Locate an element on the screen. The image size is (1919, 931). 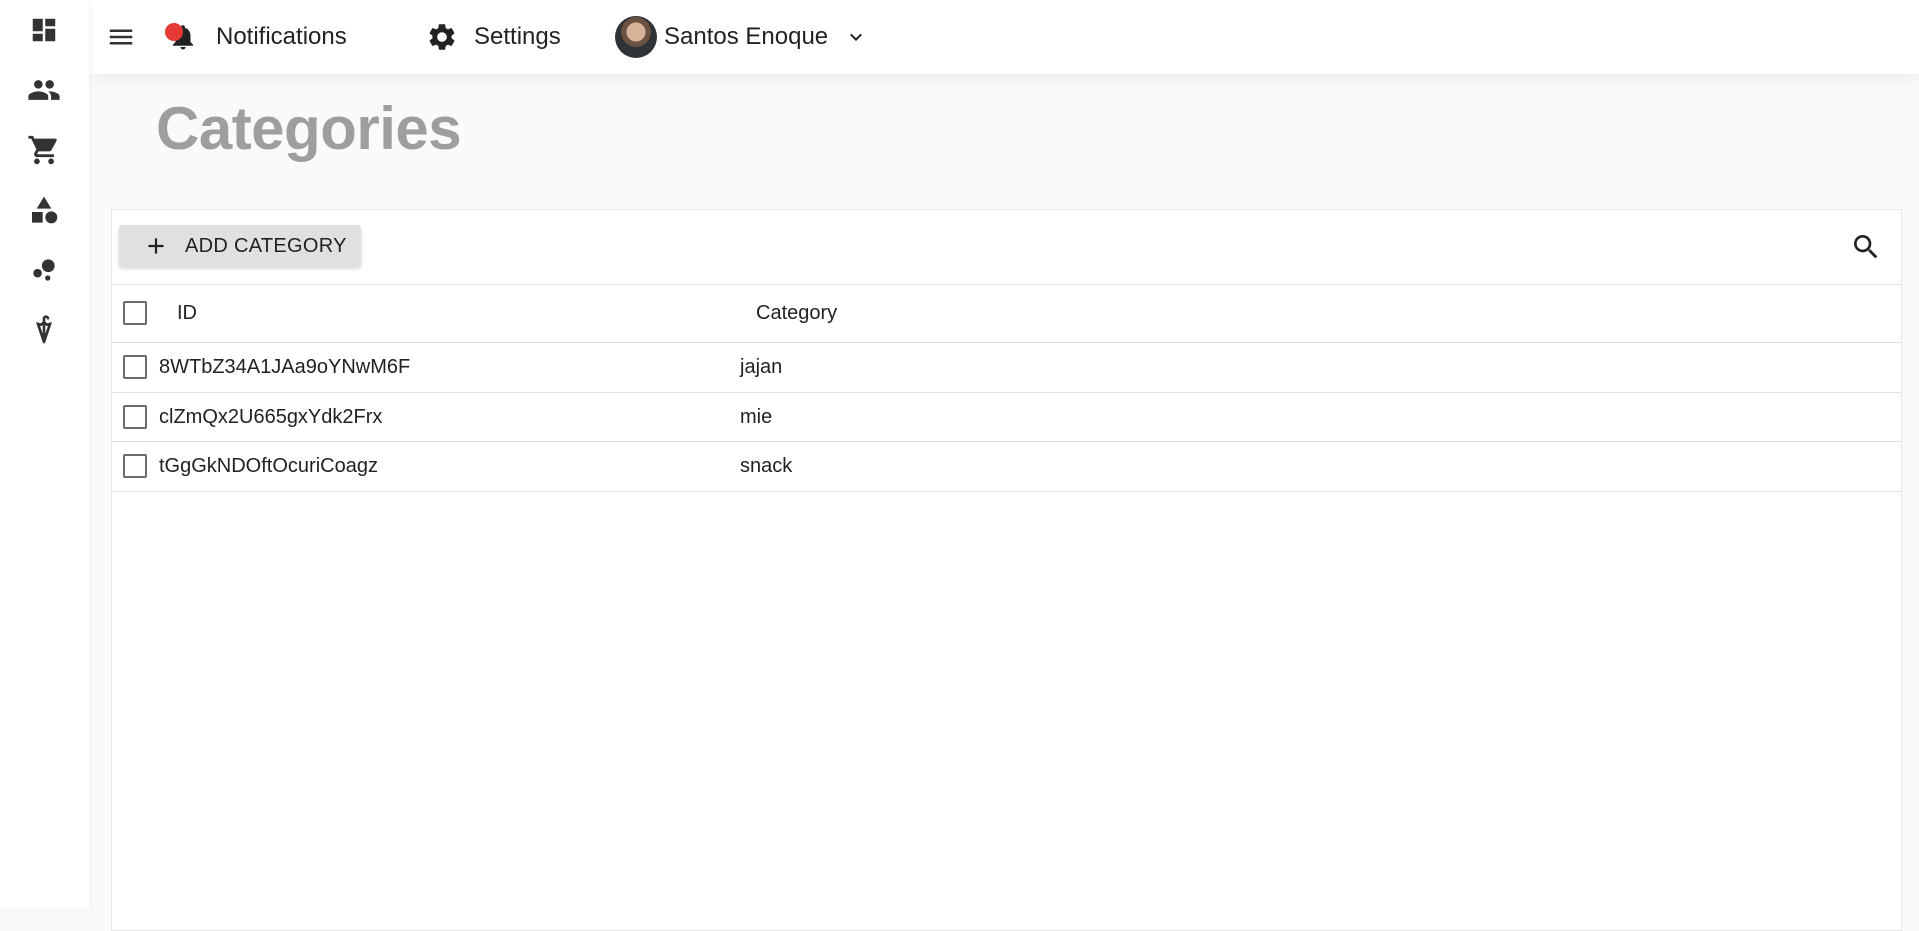
search-icon is located at coordinates (1866, 247).